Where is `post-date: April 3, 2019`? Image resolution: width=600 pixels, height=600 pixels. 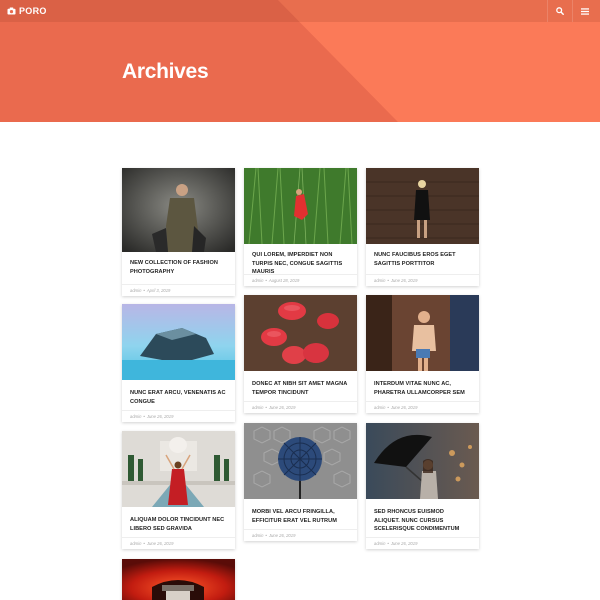 post-date: April 3, 2019 is located at coordinates (158, 290).